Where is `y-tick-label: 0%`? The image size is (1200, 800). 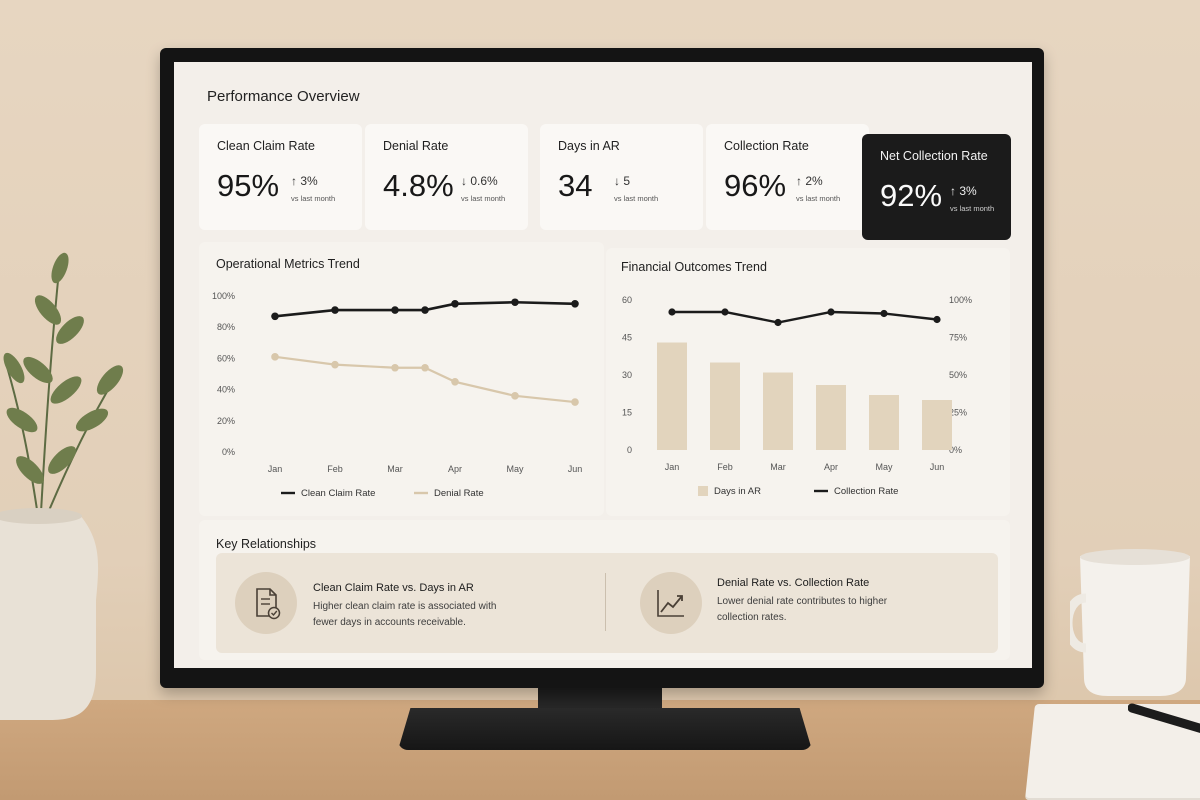 y-tick-label: 0% is located at coordinates (228, 452).